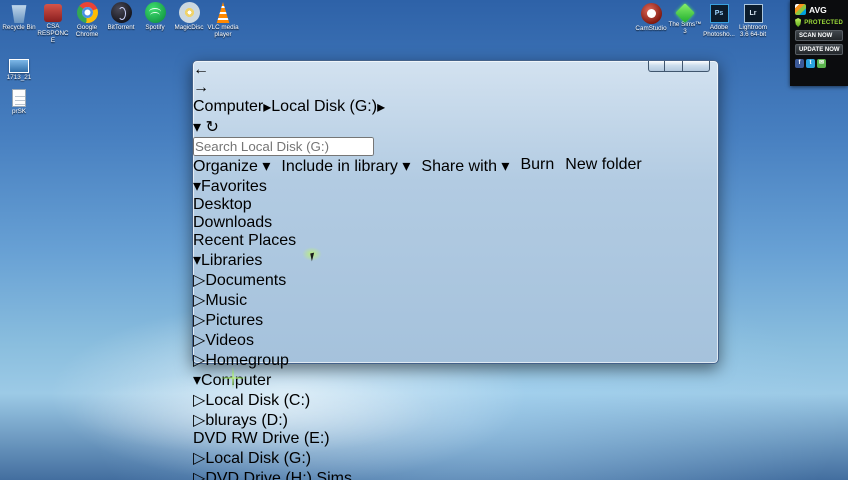 The height and width of the screenshot is (480, 848). What do you see at coordinates (381, 107) in the screenshot?
I see `breadcrumb-arrow-icon: ▸` at bounding box center [381, 107].